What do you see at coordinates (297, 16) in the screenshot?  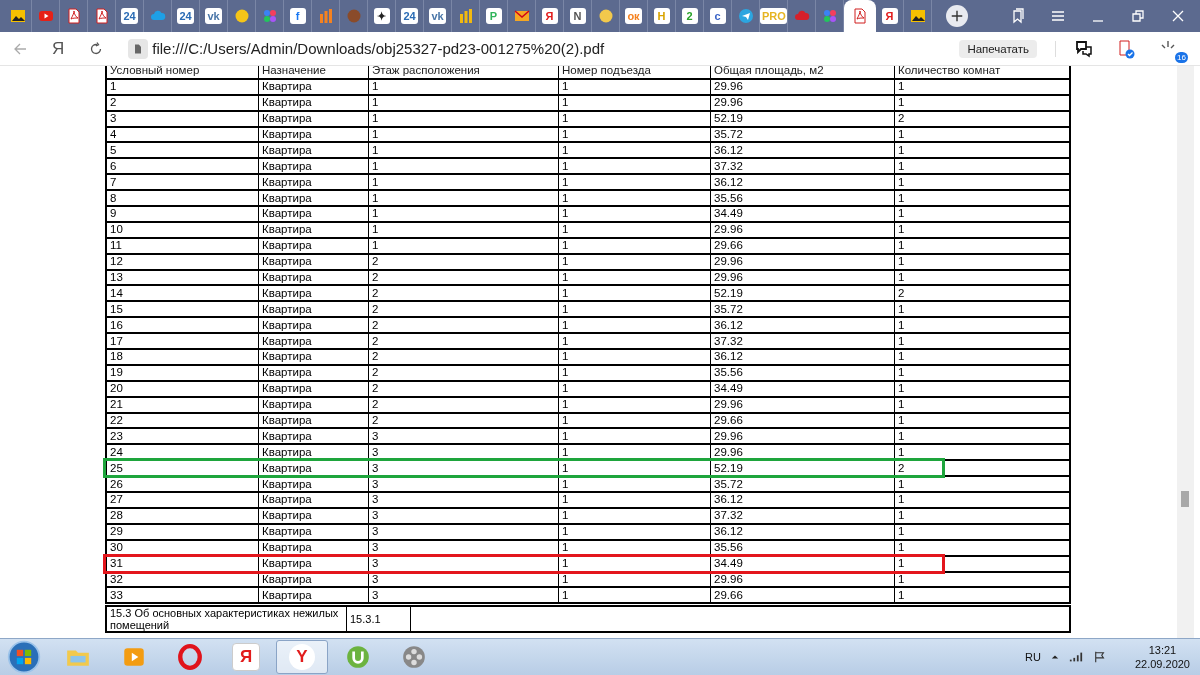 I see `site-icon: f` at bounding box center [297, 16].